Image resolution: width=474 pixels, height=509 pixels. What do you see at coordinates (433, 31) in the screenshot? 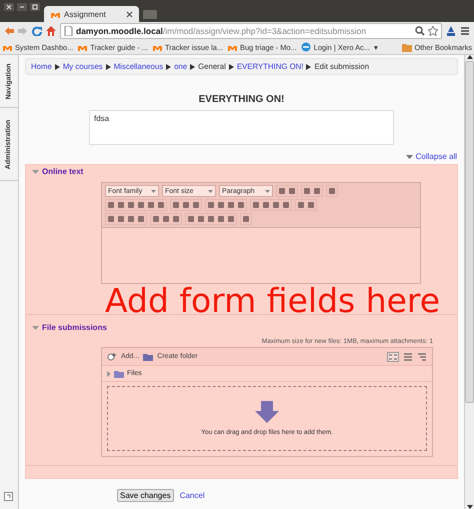
I see `star-icon` at bounding box center [433, 31].